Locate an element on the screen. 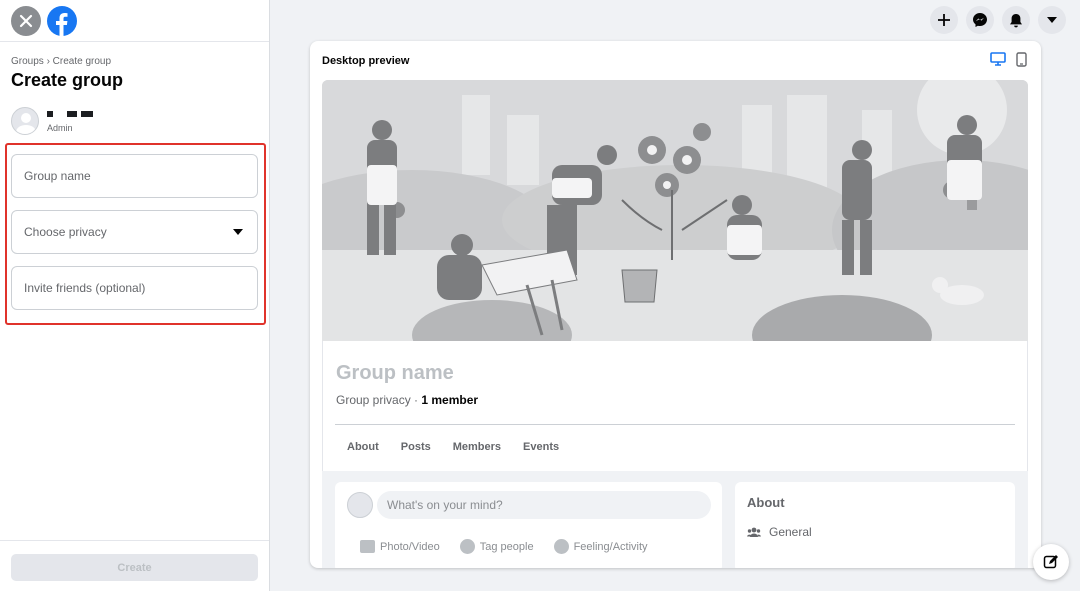  create-button: Create is located at coordinates (134, 567).